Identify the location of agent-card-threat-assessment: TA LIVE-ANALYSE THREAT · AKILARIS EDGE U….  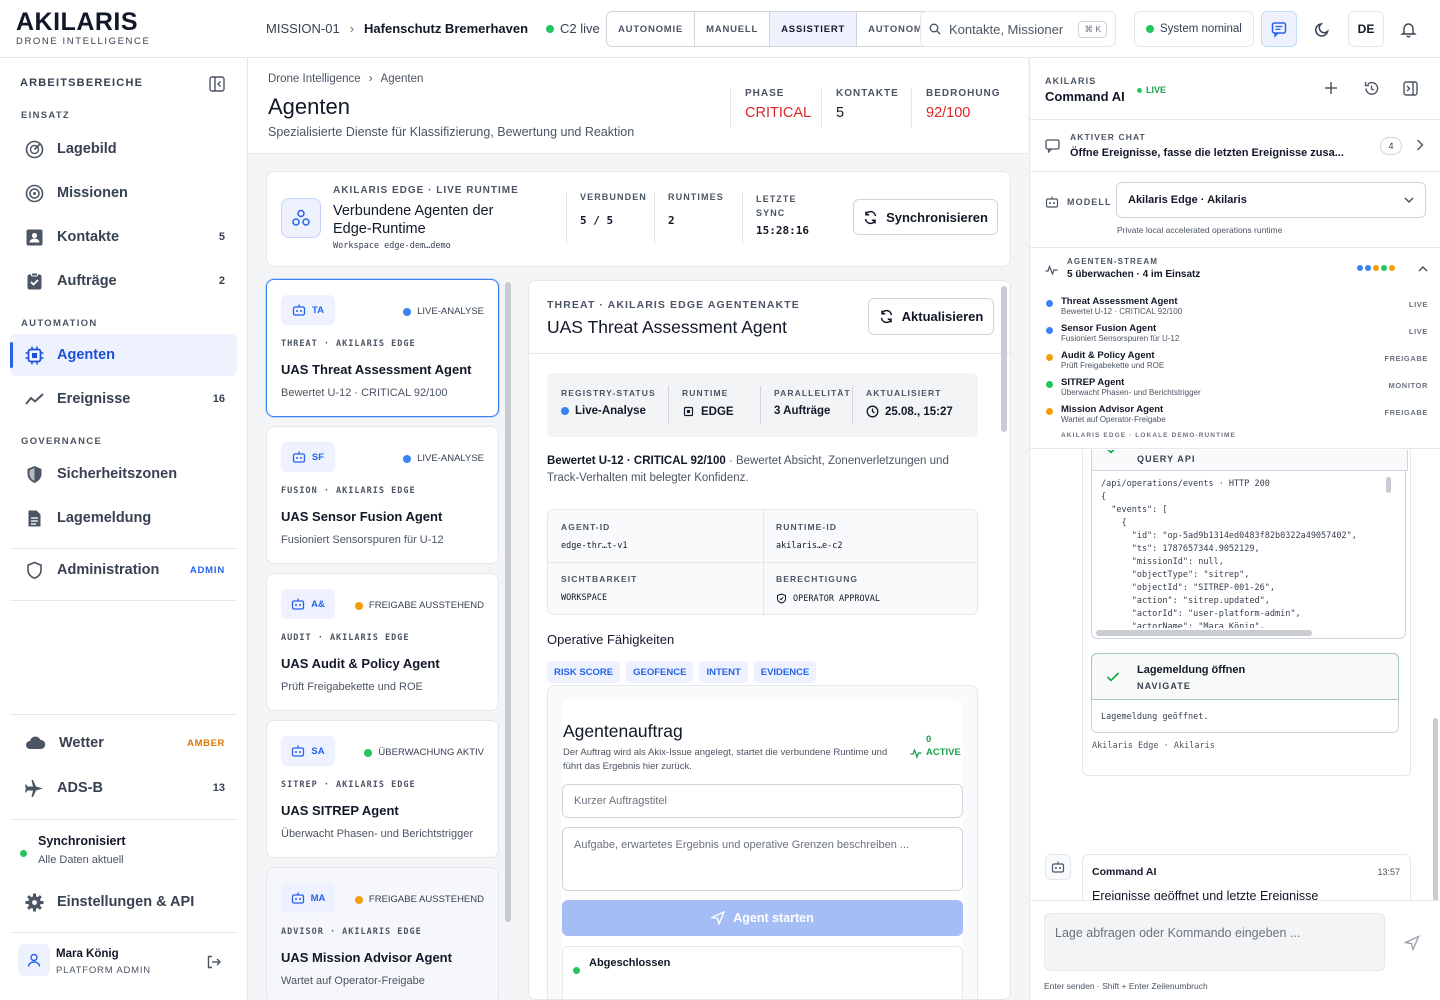
(382, 348).